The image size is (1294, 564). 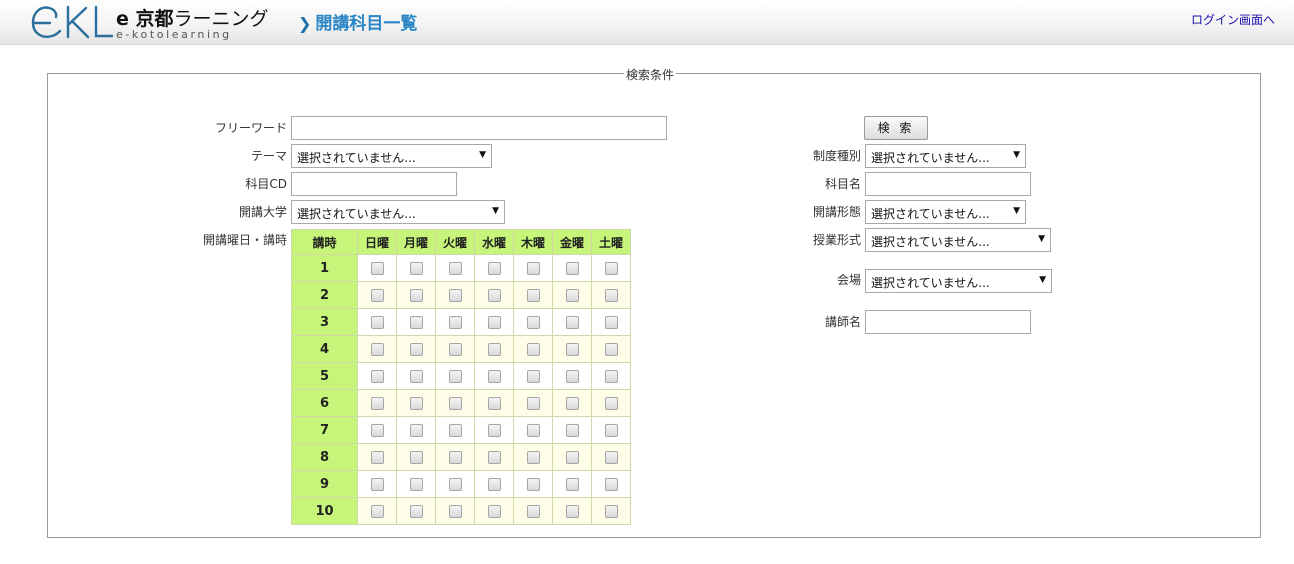 What do you see at coordinates (958, 240) in the screenshot?
I see `class-format-select: 選択されていません... ▼` at bounding box center [958, 240].